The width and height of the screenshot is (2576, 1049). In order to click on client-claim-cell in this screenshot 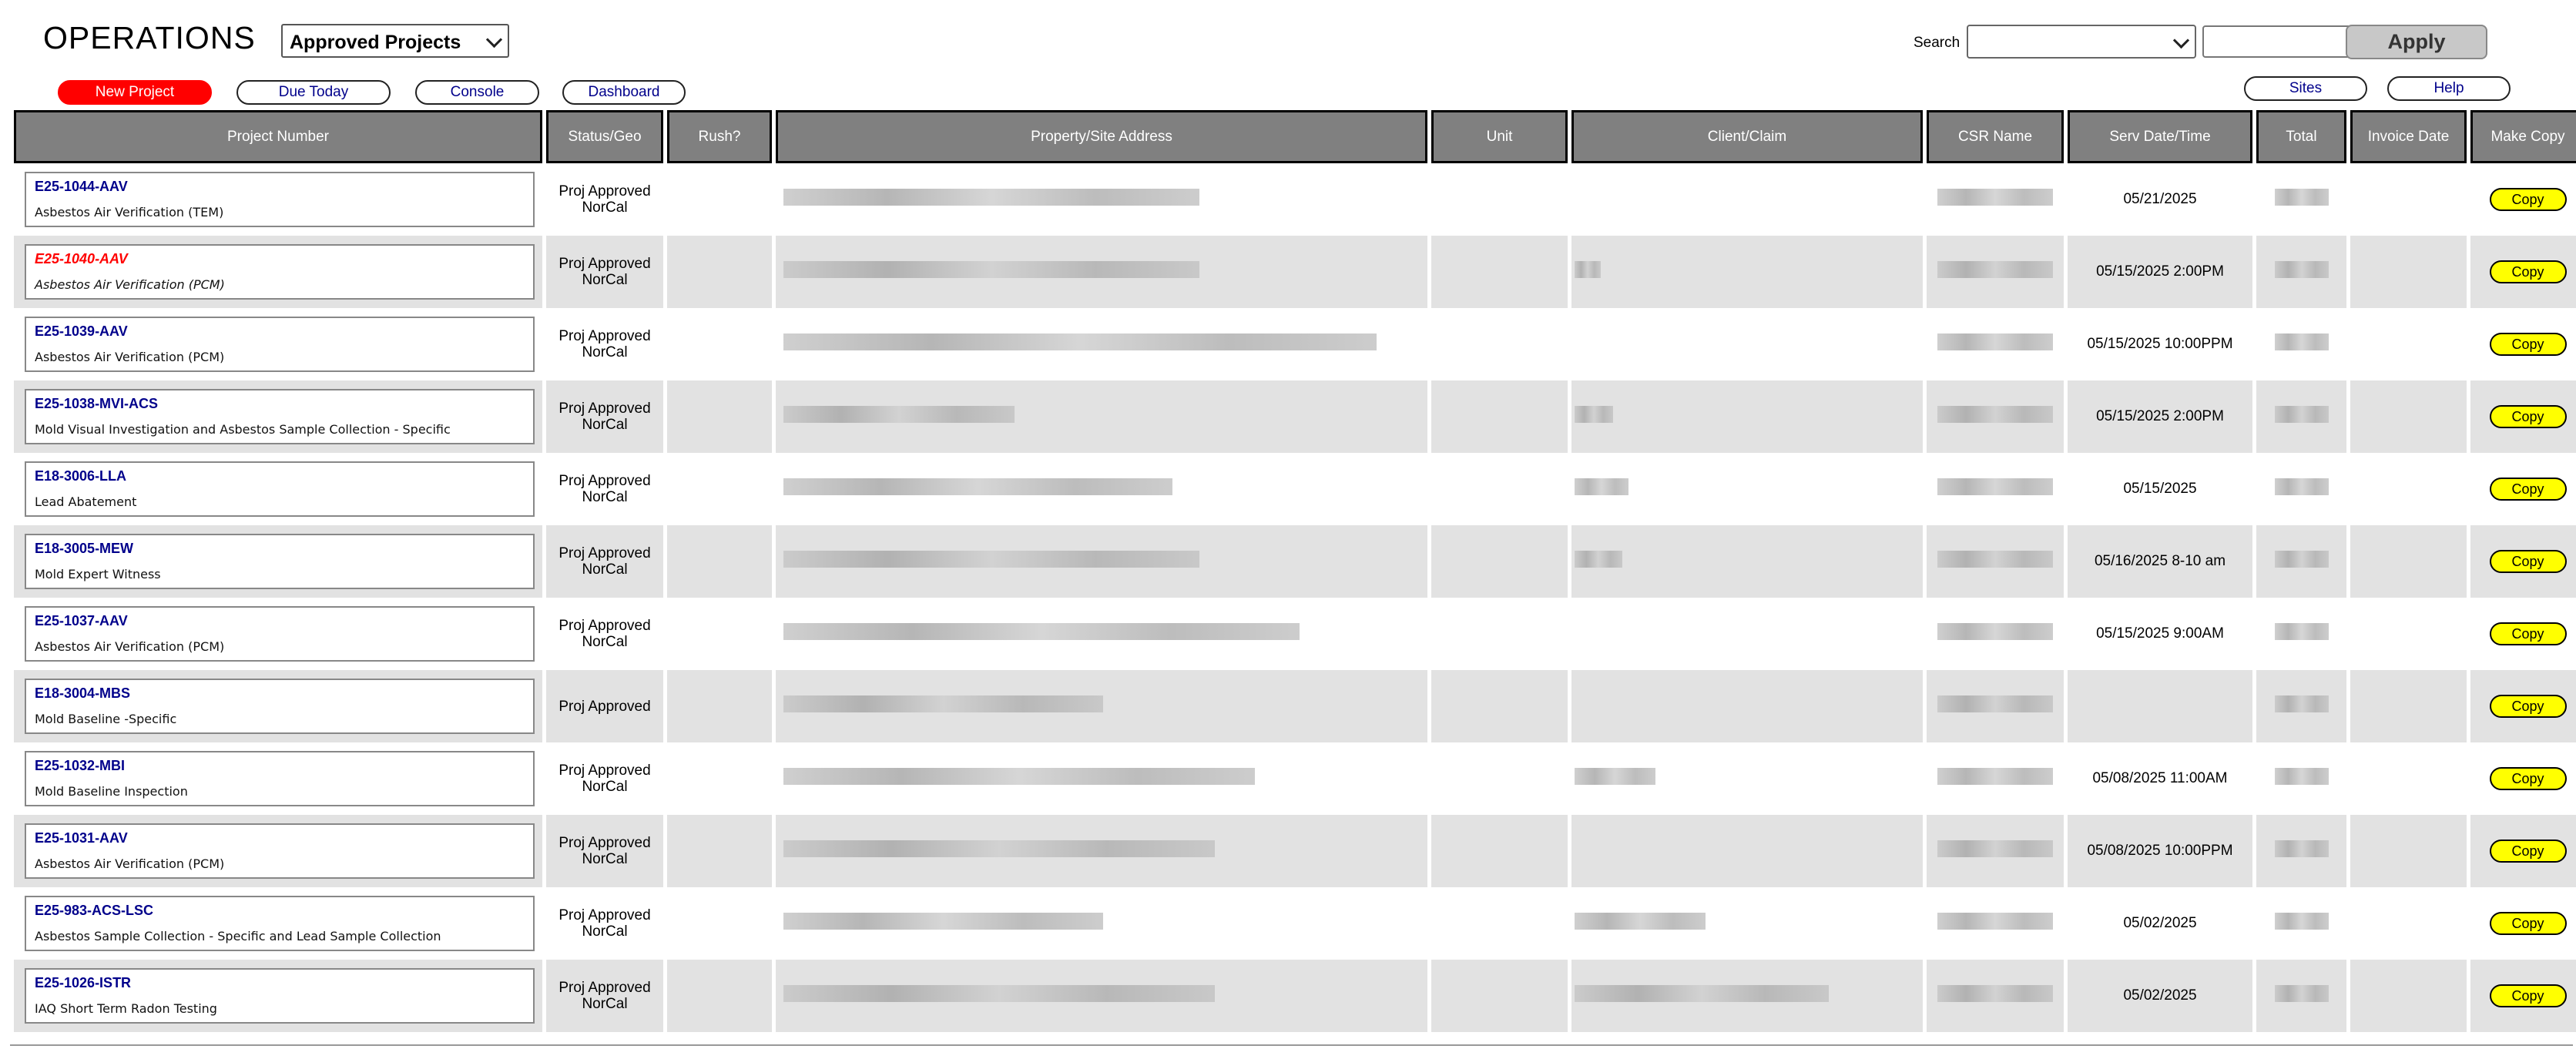, I will do `click(1747, 344)`.